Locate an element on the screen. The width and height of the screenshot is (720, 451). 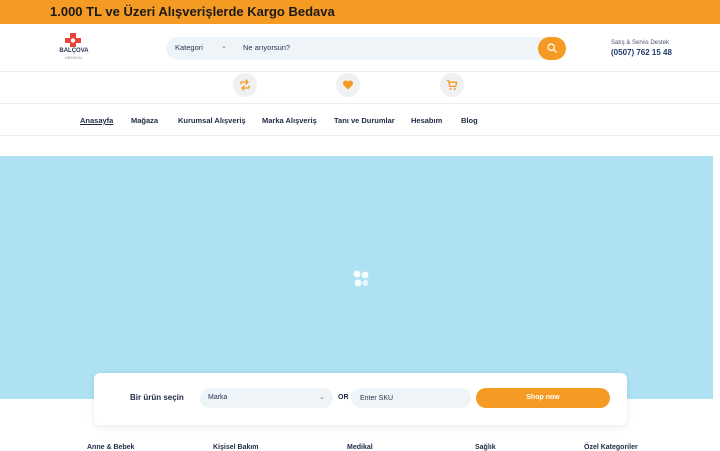
quick-icons is located at coordinates (360, 88).